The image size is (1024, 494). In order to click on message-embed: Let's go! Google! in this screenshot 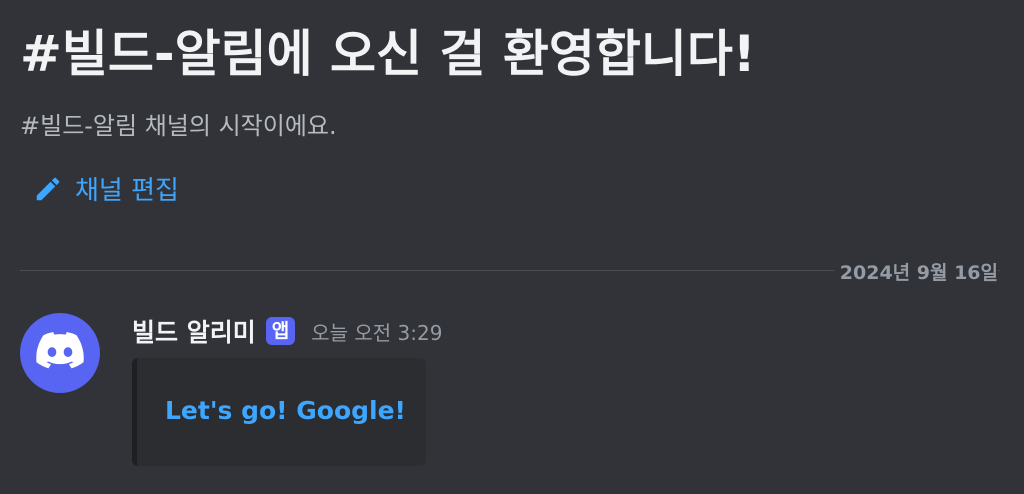, I will do `click(279, 412)`.